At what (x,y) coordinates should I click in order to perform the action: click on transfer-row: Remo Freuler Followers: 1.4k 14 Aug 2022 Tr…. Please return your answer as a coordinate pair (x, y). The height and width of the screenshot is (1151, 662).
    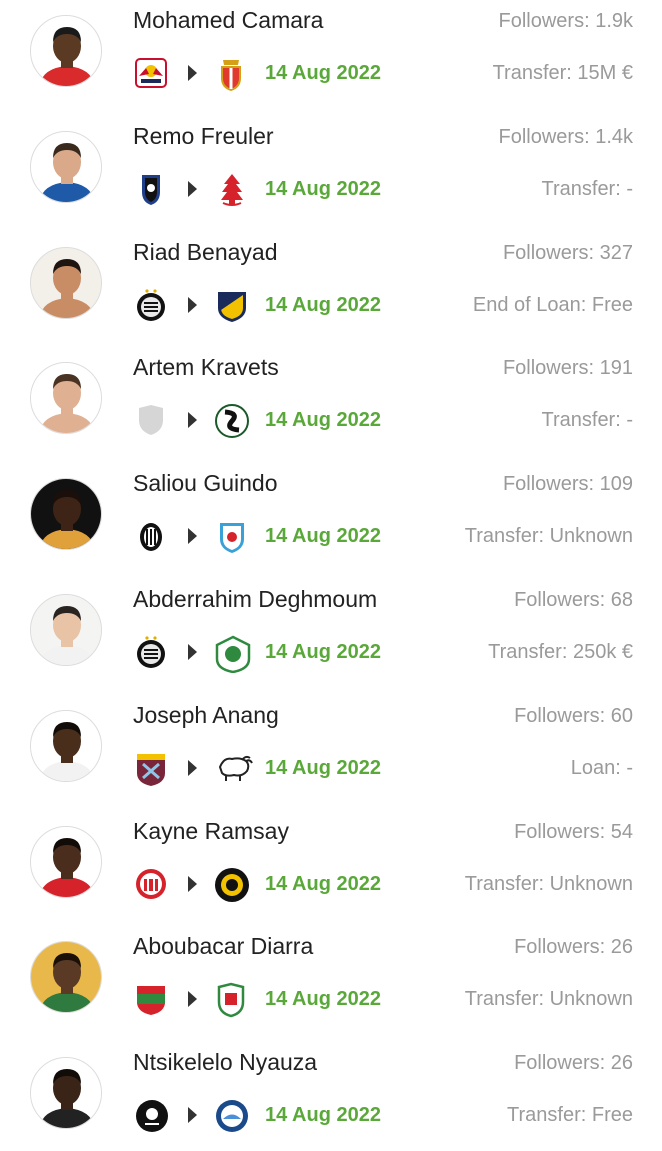
    Looking at the image, I should click on (331, 167).